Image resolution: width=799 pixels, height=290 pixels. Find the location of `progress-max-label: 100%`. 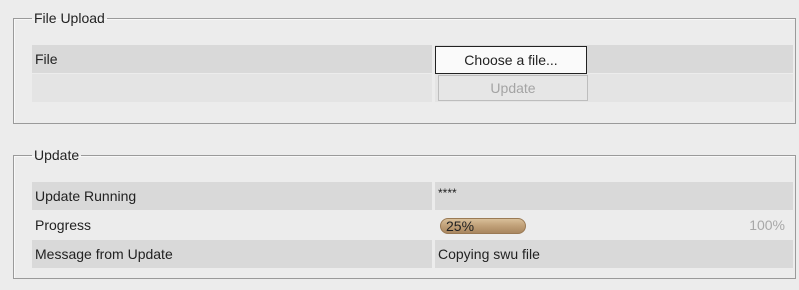

progress-max-label: 100% is located at coordinates (767, 225).